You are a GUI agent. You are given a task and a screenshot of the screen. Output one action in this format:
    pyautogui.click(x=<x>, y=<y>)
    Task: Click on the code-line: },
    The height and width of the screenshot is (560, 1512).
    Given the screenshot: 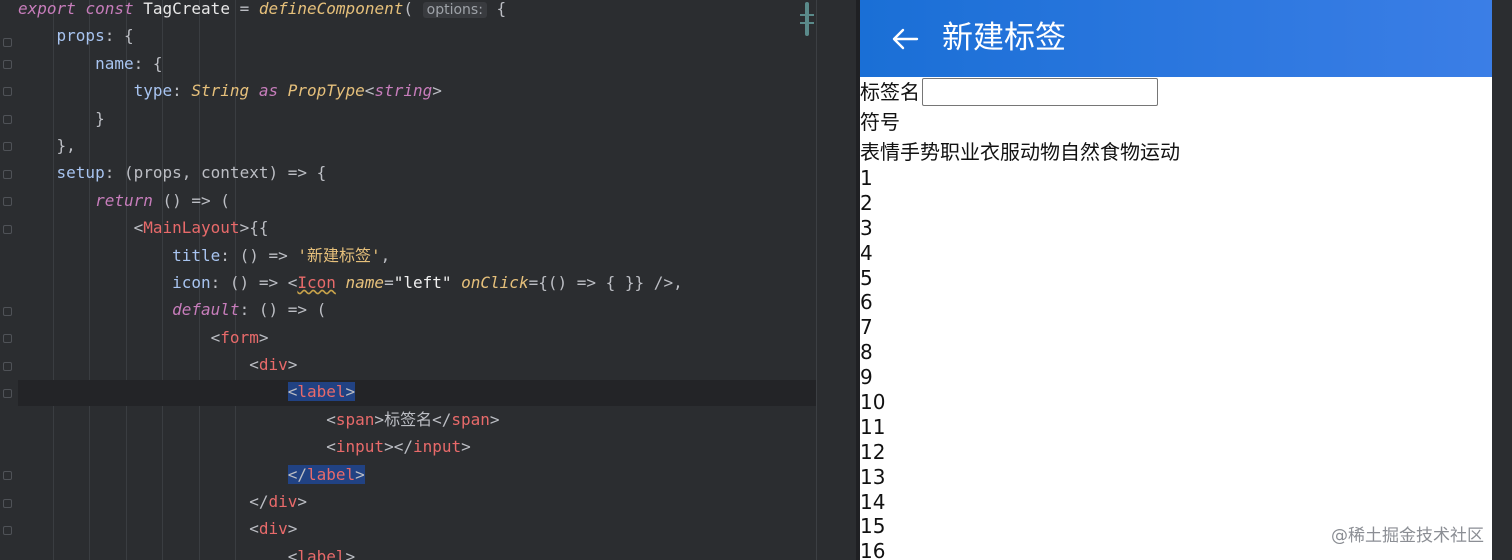 What is the action you would take?
    pyautogui.click(x=47, y=145)
    